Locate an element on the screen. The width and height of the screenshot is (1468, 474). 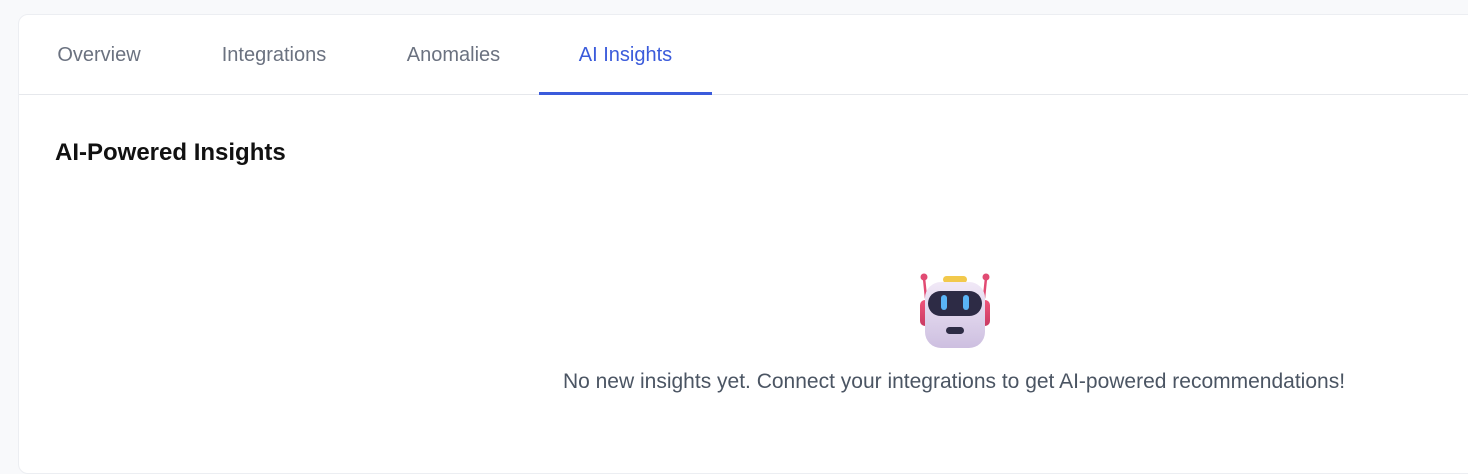
robot-icon is located at coordinates (955, 310).